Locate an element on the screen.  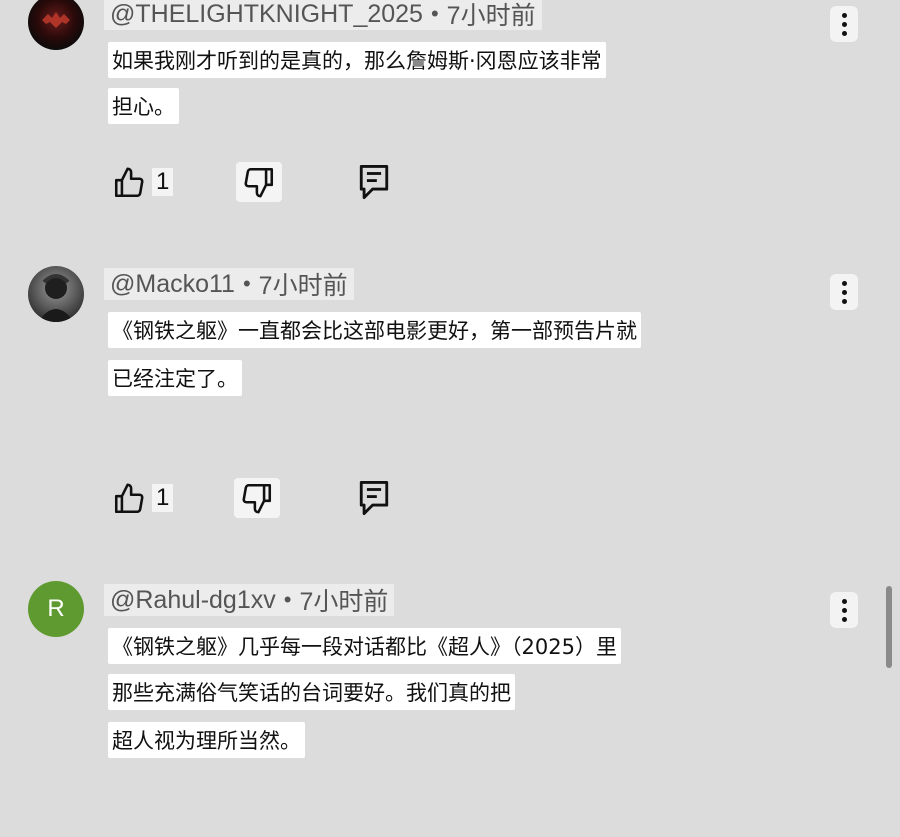
comment-text-line: 超人视为理所当然。 is located at coordinates (206, 740).